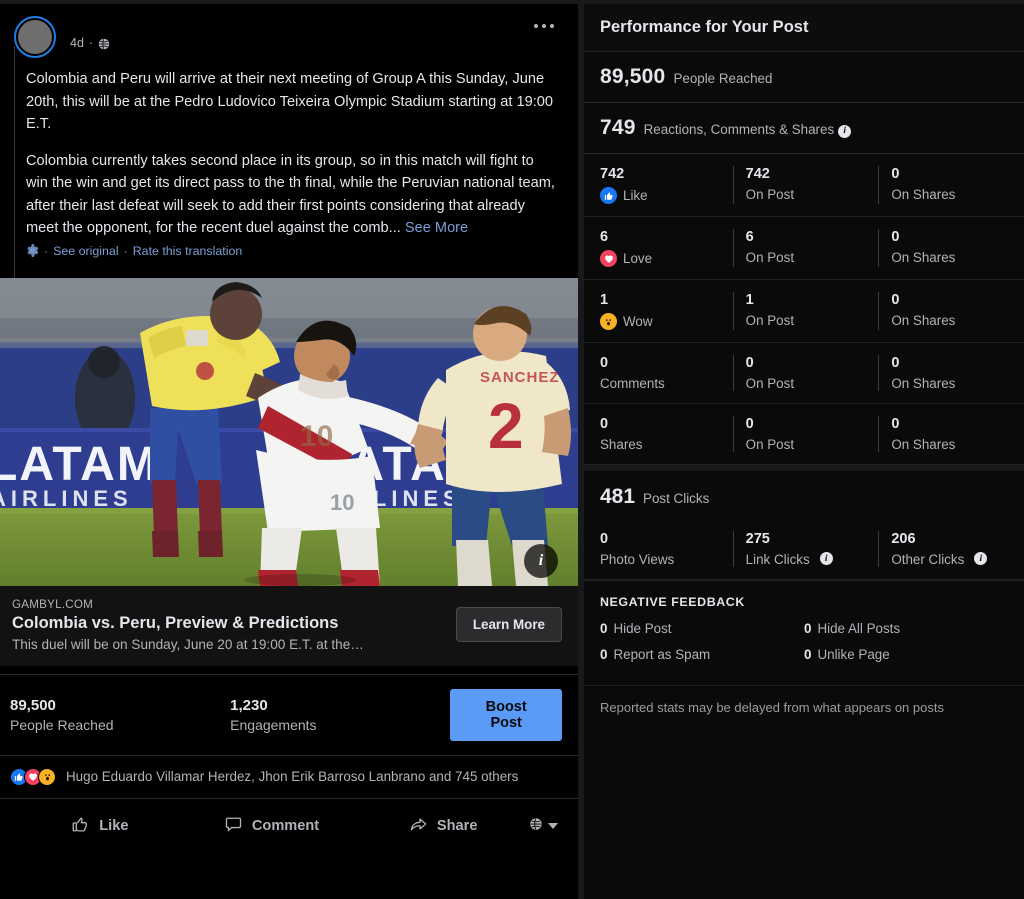  Describe the element at coordinates (618, 496) in the screenshot. I see `post-clicks-value: 481` at that location.